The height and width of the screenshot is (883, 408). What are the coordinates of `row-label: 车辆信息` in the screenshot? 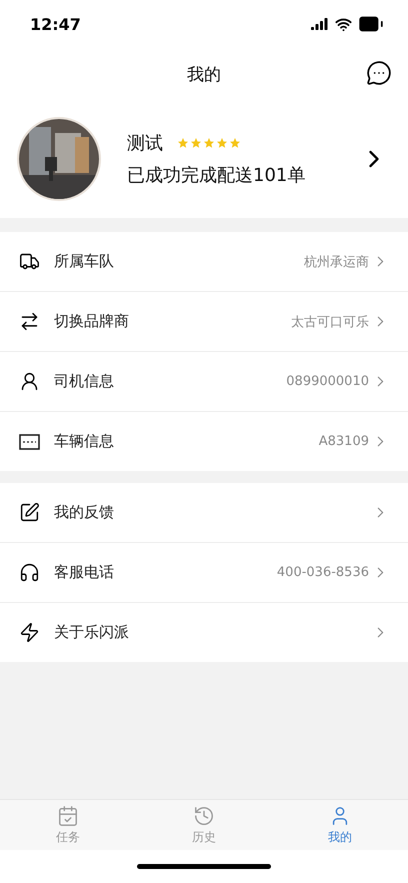 It's located at (84, 441).